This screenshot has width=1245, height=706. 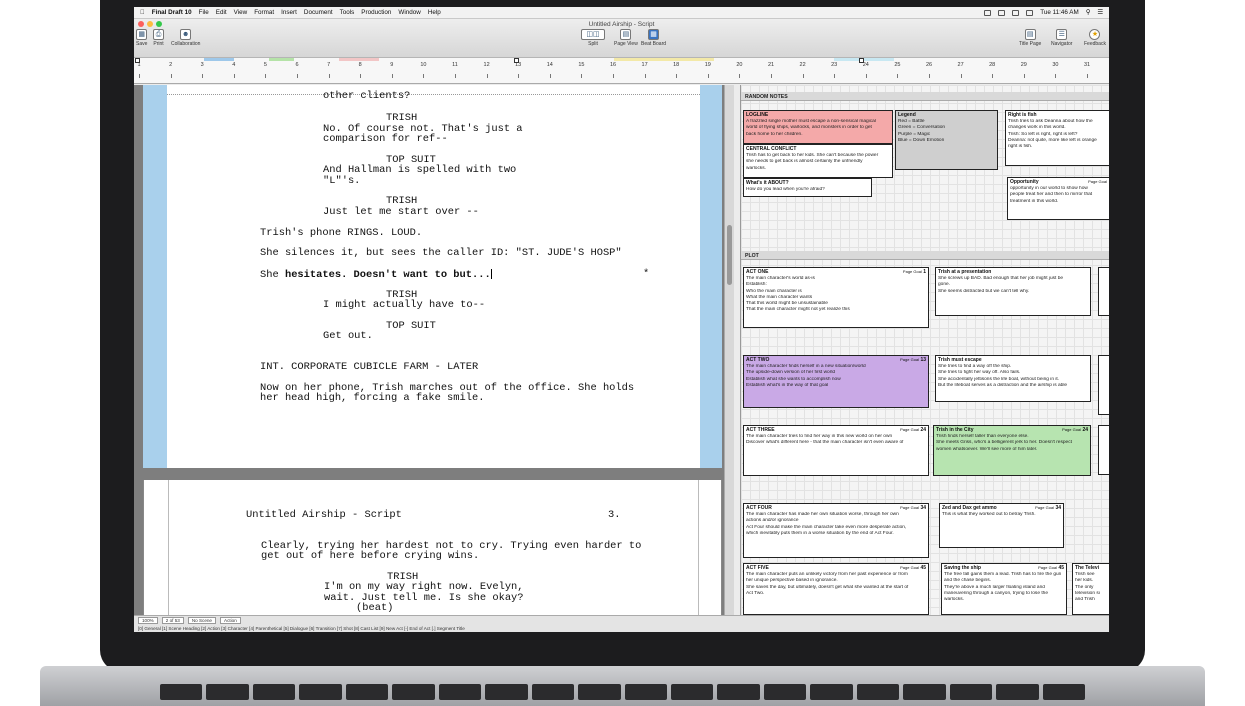 What do you see at coordinates (366, 96) in the screenshot?
I see `dialogue-line: other clients?` at bounding box center [366, 96].